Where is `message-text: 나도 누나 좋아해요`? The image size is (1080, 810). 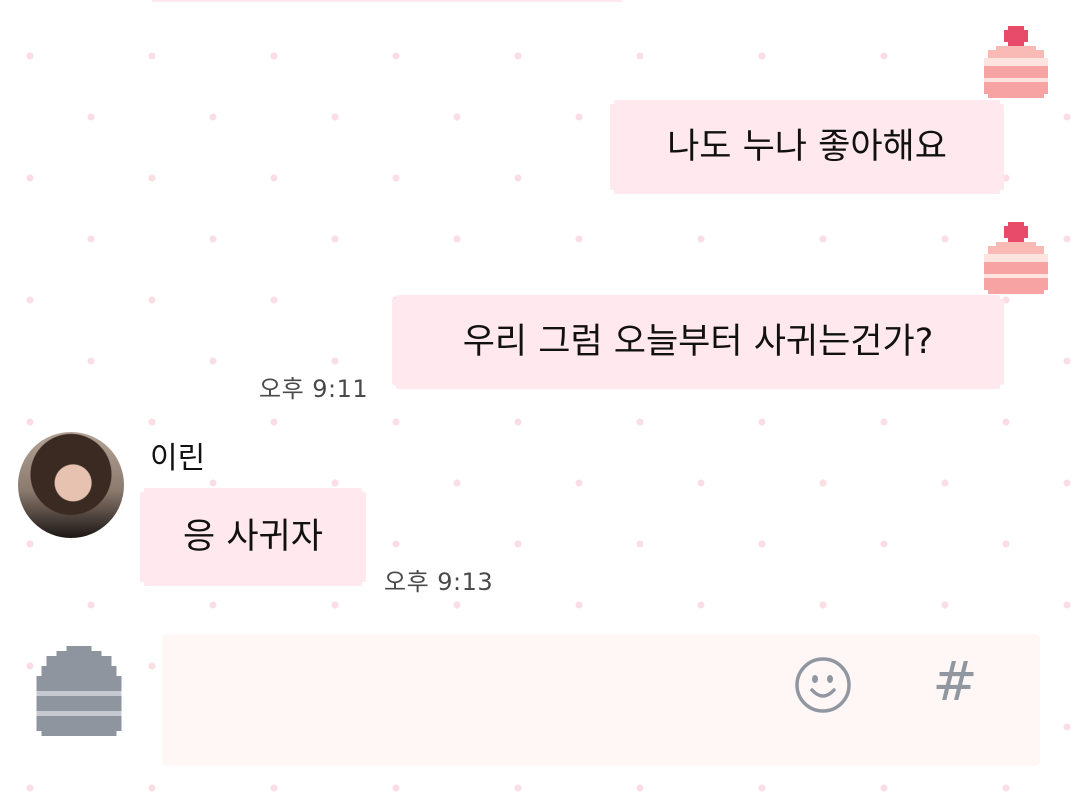 message-text: 나도 누나 좋아해요 is located at coordinates (807, 146).